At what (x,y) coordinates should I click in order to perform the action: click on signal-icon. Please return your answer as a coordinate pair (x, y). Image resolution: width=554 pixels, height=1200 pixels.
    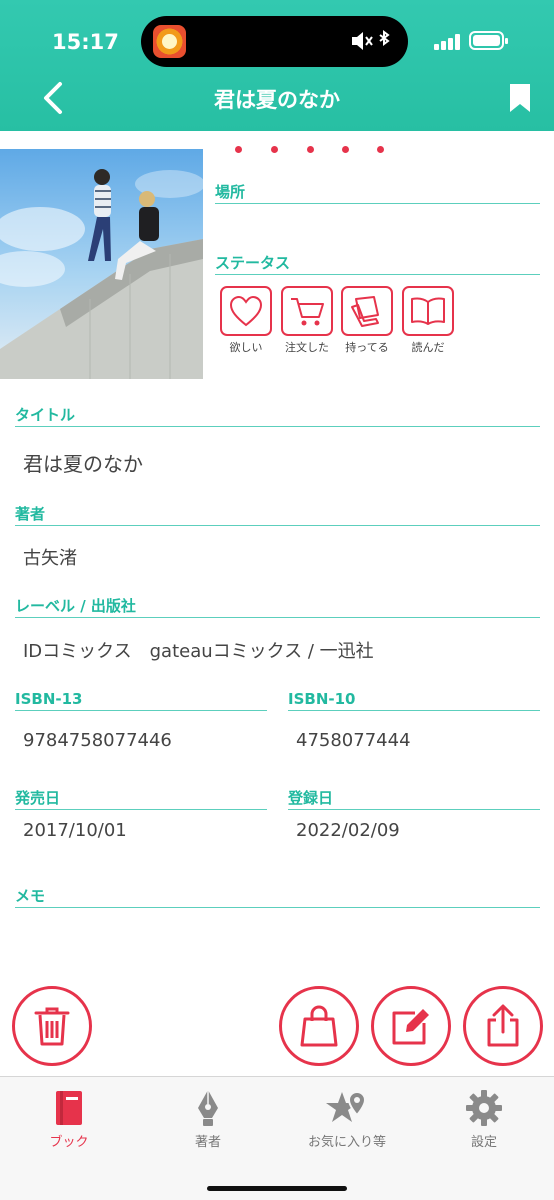
    Looking at the image, I should click on (447, 42).